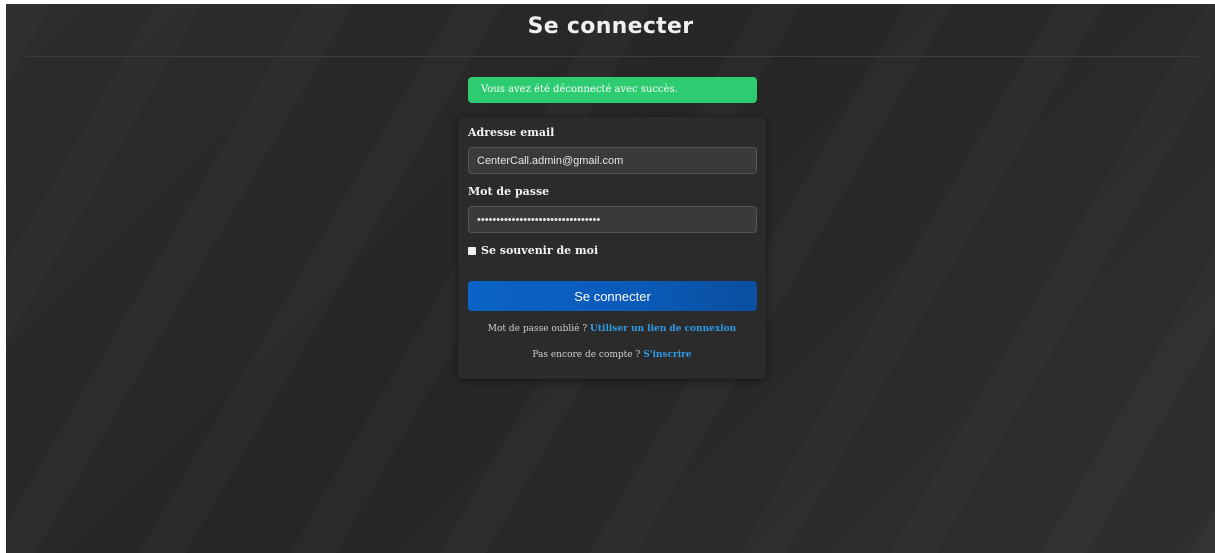 The width and height of the screenshot is (1215, 553). I want to click on page-title: Se connecter, so click(610, 26).